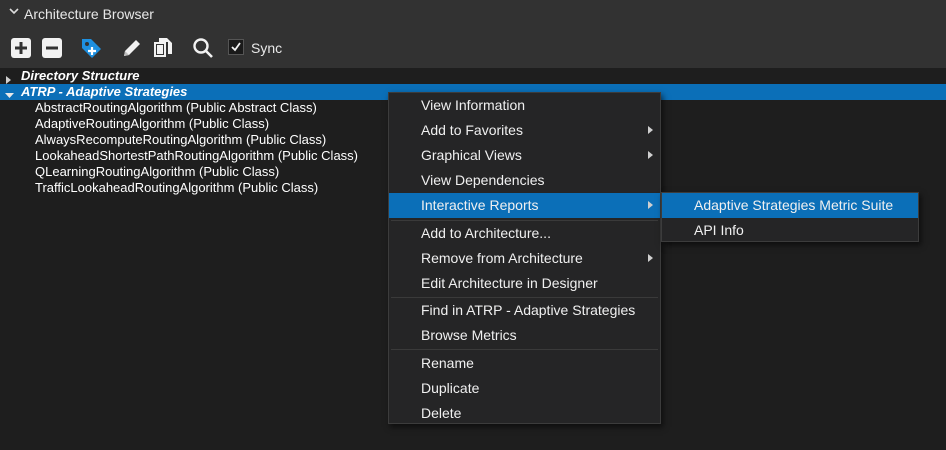  What do you see at coordinates (469, 335) in the screenshot?
I see `menu-item-label: Browse Metrics` at bounding box center [469, 335].